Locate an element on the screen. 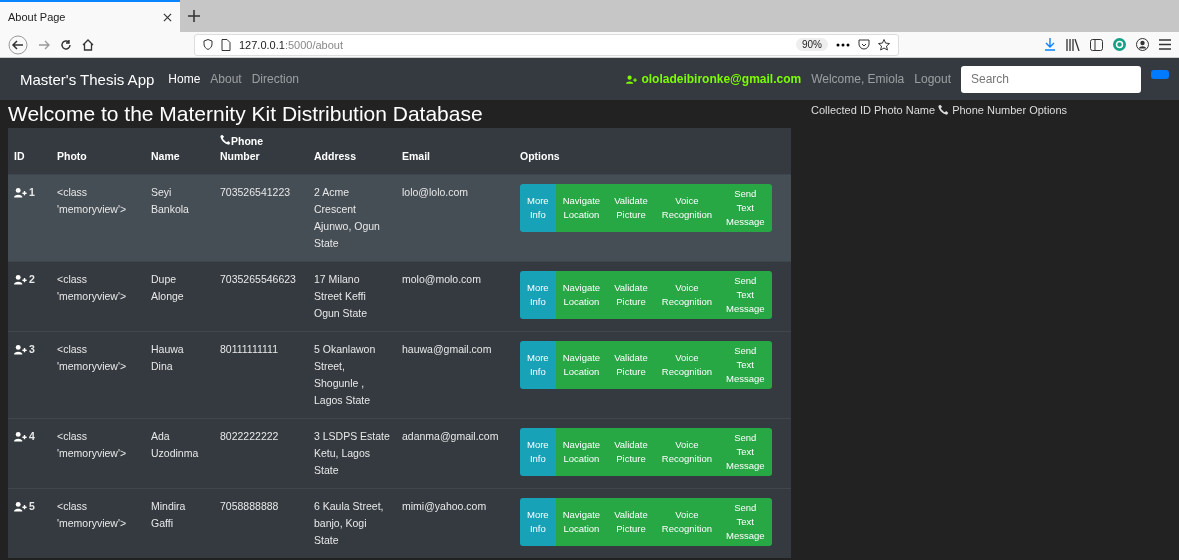 This screenshot has height=560, width=1179. address-cell: 3 LSDPS Estate Ketu, Lagos State is located at coordinates (352, 453).